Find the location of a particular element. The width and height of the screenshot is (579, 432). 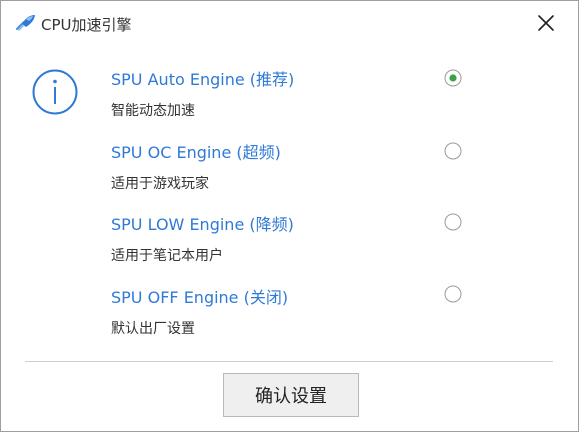

close-icon is located at coordinates (546, 23).